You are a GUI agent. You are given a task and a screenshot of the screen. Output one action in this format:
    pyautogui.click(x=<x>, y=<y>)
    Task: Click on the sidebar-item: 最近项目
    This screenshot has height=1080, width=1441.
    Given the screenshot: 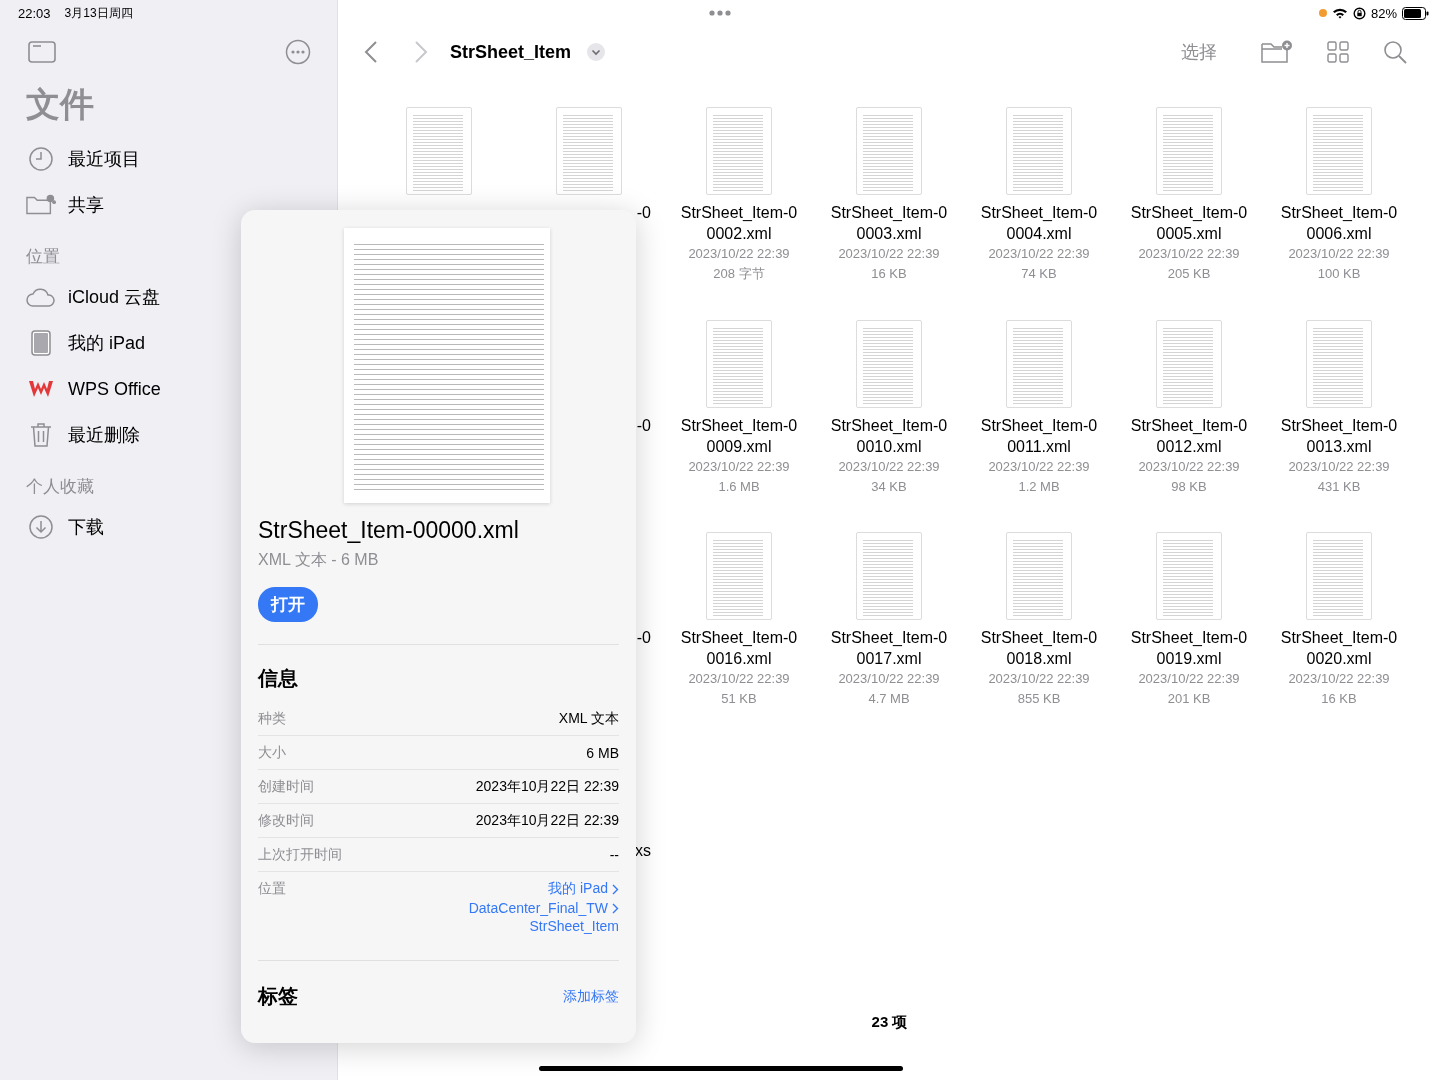 What is the action you would take?
    pyautogui.click(x=168, y=159)
    